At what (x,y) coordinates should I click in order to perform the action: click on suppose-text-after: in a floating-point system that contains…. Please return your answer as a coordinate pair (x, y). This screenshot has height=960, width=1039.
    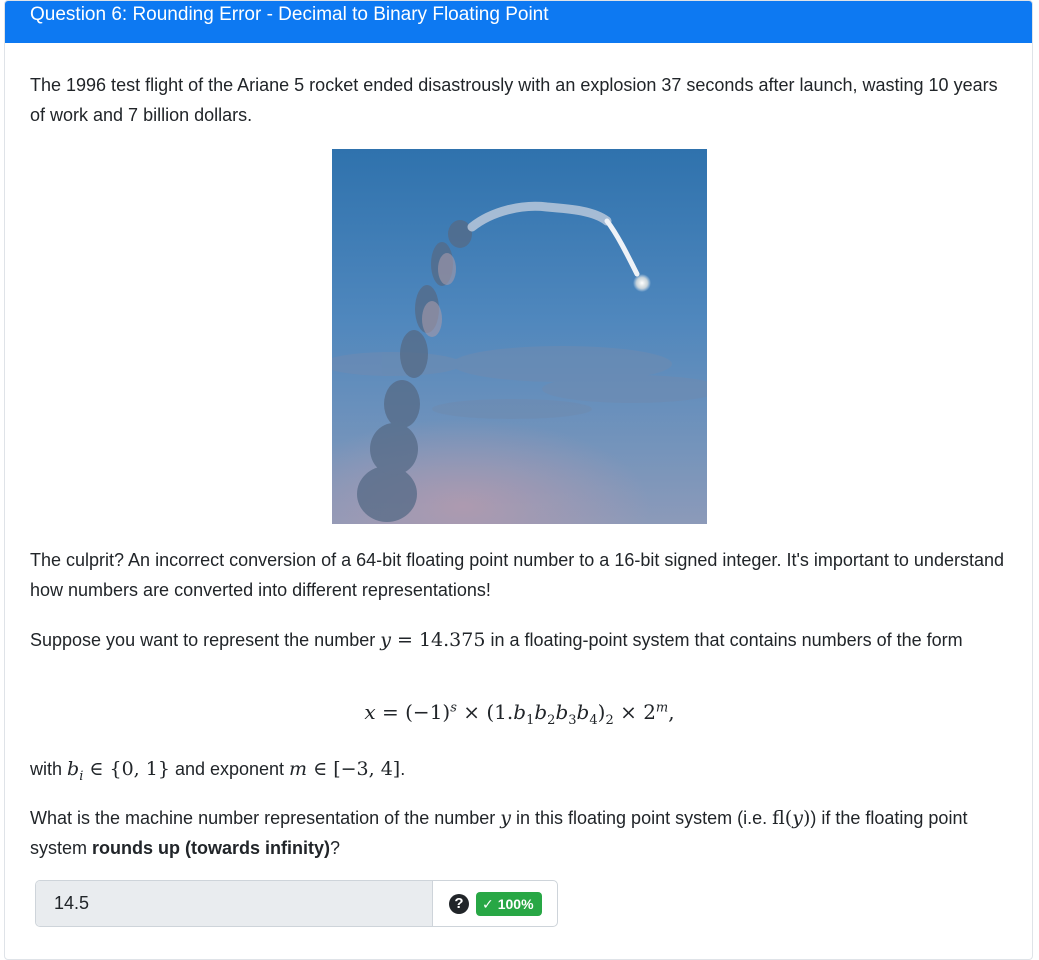
    Looking at the image, I should click on (724, 640).